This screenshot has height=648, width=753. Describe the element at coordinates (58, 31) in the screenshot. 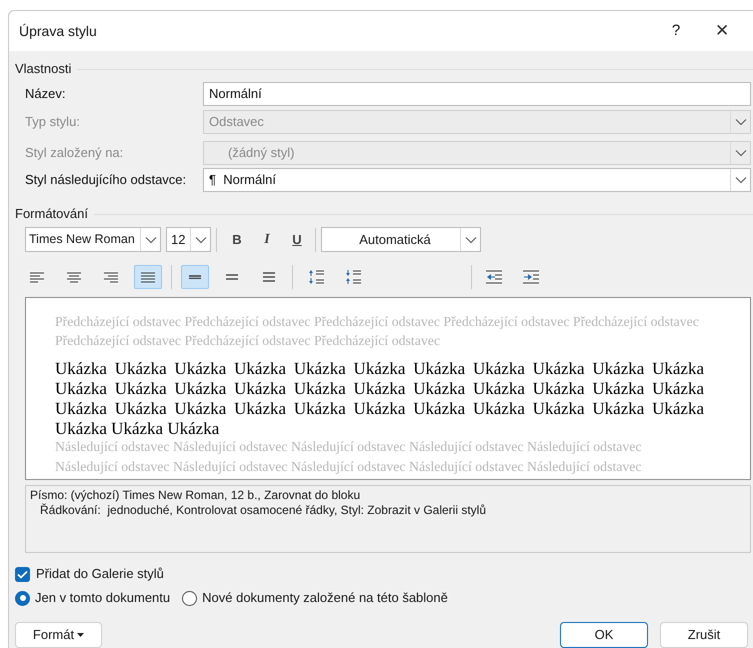

I see `window-title: Úprava stylu` at that location.